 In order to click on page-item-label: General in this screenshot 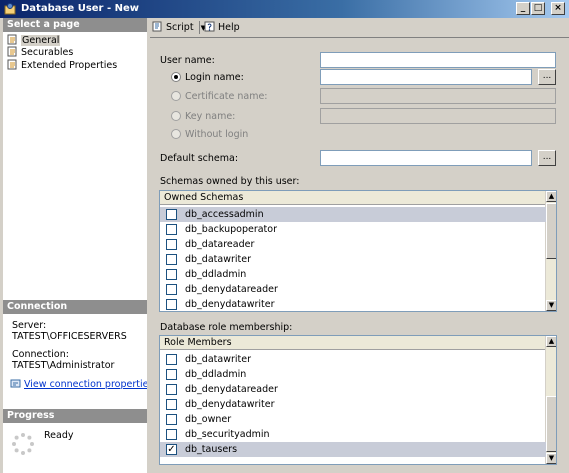, I will do `click(41, 40)`.